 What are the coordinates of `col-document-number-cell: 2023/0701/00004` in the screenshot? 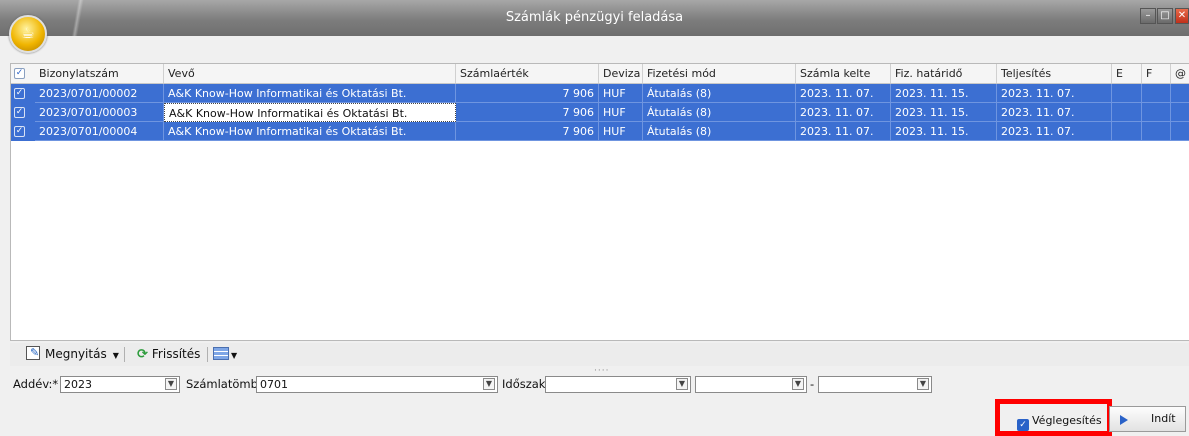 It's located at (99, 131).